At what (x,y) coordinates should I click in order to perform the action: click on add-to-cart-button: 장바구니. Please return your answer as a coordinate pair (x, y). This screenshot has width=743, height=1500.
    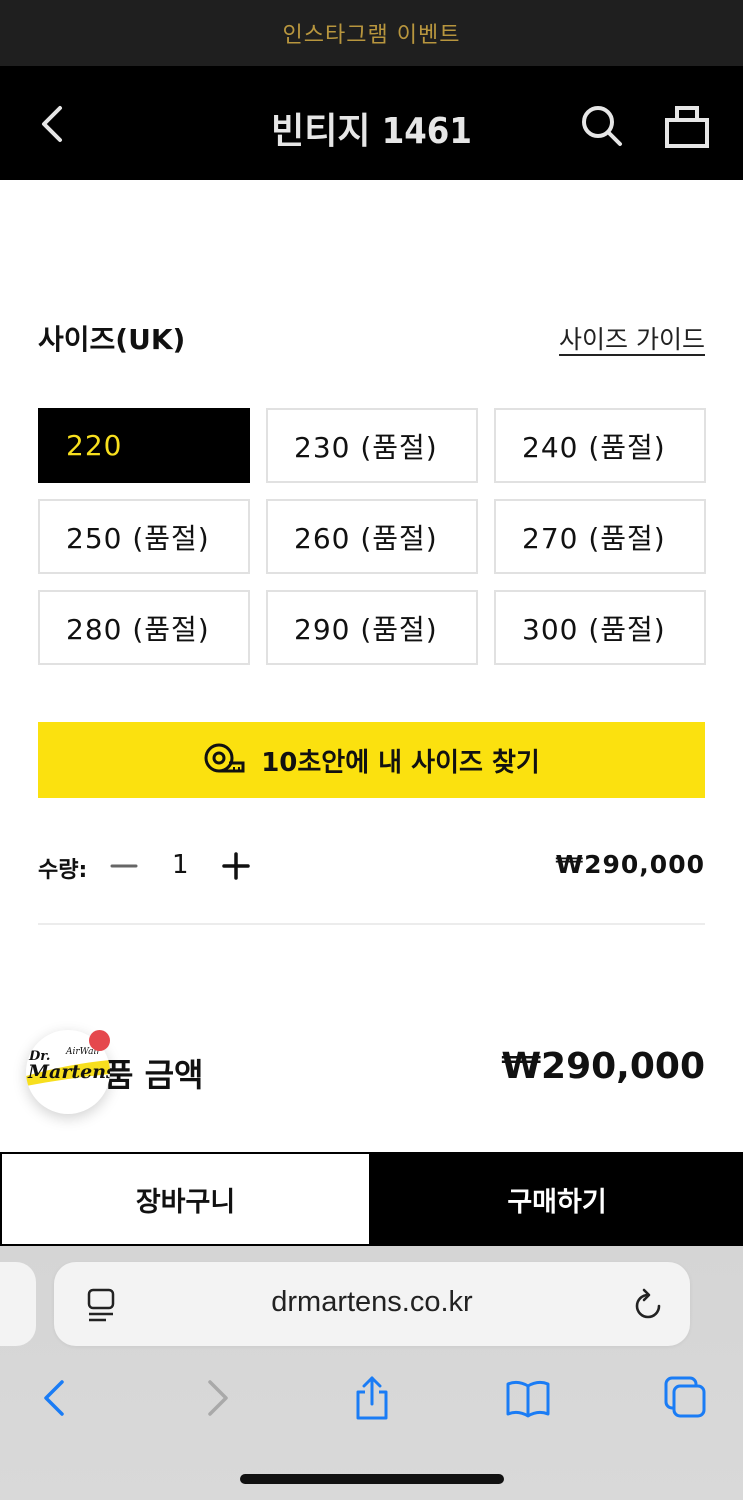
    Looking at the image, I should click on (185, 1199).